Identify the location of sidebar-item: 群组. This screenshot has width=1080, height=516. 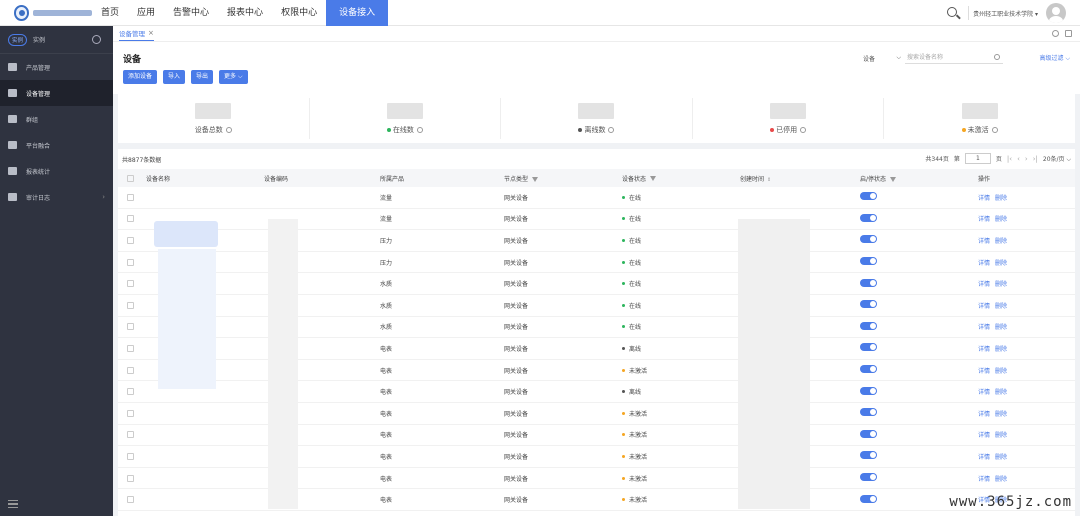
(56, 119).